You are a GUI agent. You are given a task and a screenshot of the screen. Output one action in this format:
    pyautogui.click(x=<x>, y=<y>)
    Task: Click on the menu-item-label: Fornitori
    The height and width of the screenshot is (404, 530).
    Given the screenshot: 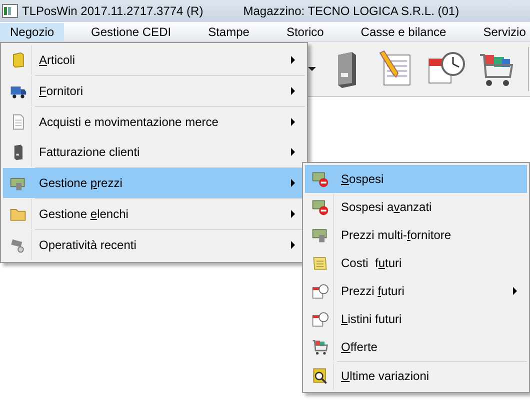 What is the action you would take?
    pyautogui.click(x=61, y=91)
    